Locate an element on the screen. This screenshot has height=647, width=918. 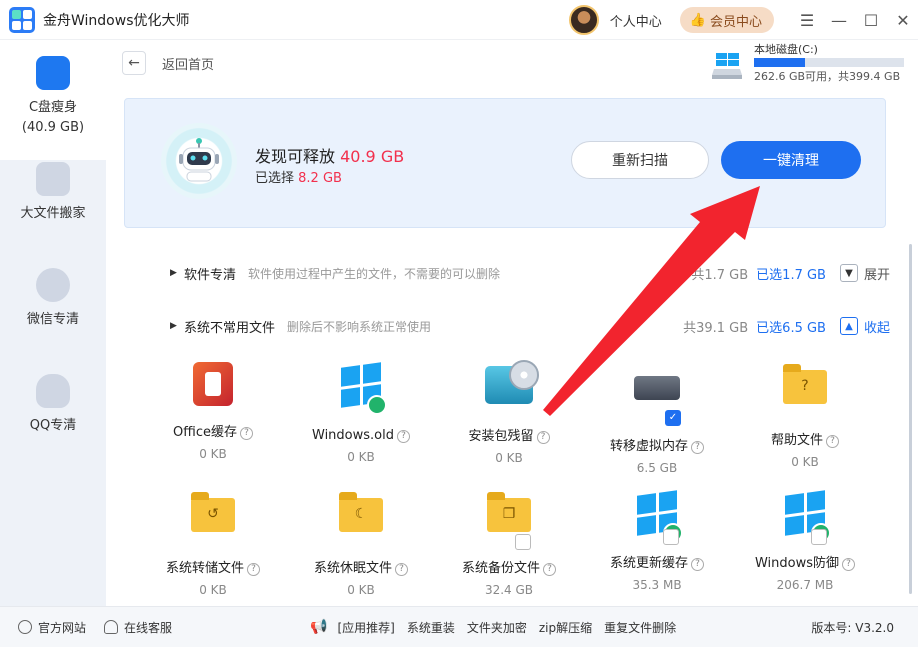
tile-update-cache: 系统更新缓存? 35.3 MB is located at coordinates (657, 541).